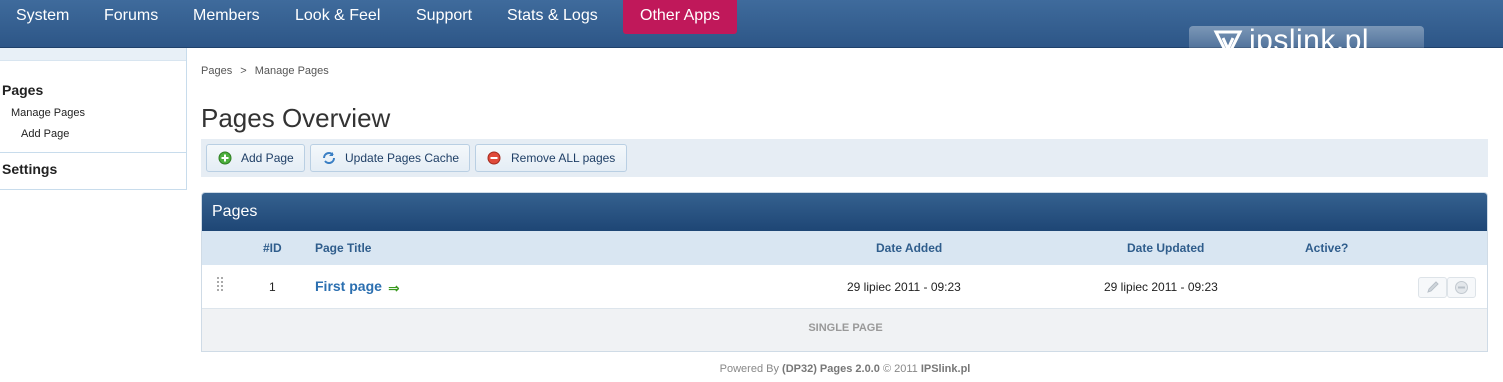 The width and height of the screenshot is (1503, 382). Describe the element at coordinates (267, 158) in the screenshot. I see `add-page-label: Add Page` at that location.